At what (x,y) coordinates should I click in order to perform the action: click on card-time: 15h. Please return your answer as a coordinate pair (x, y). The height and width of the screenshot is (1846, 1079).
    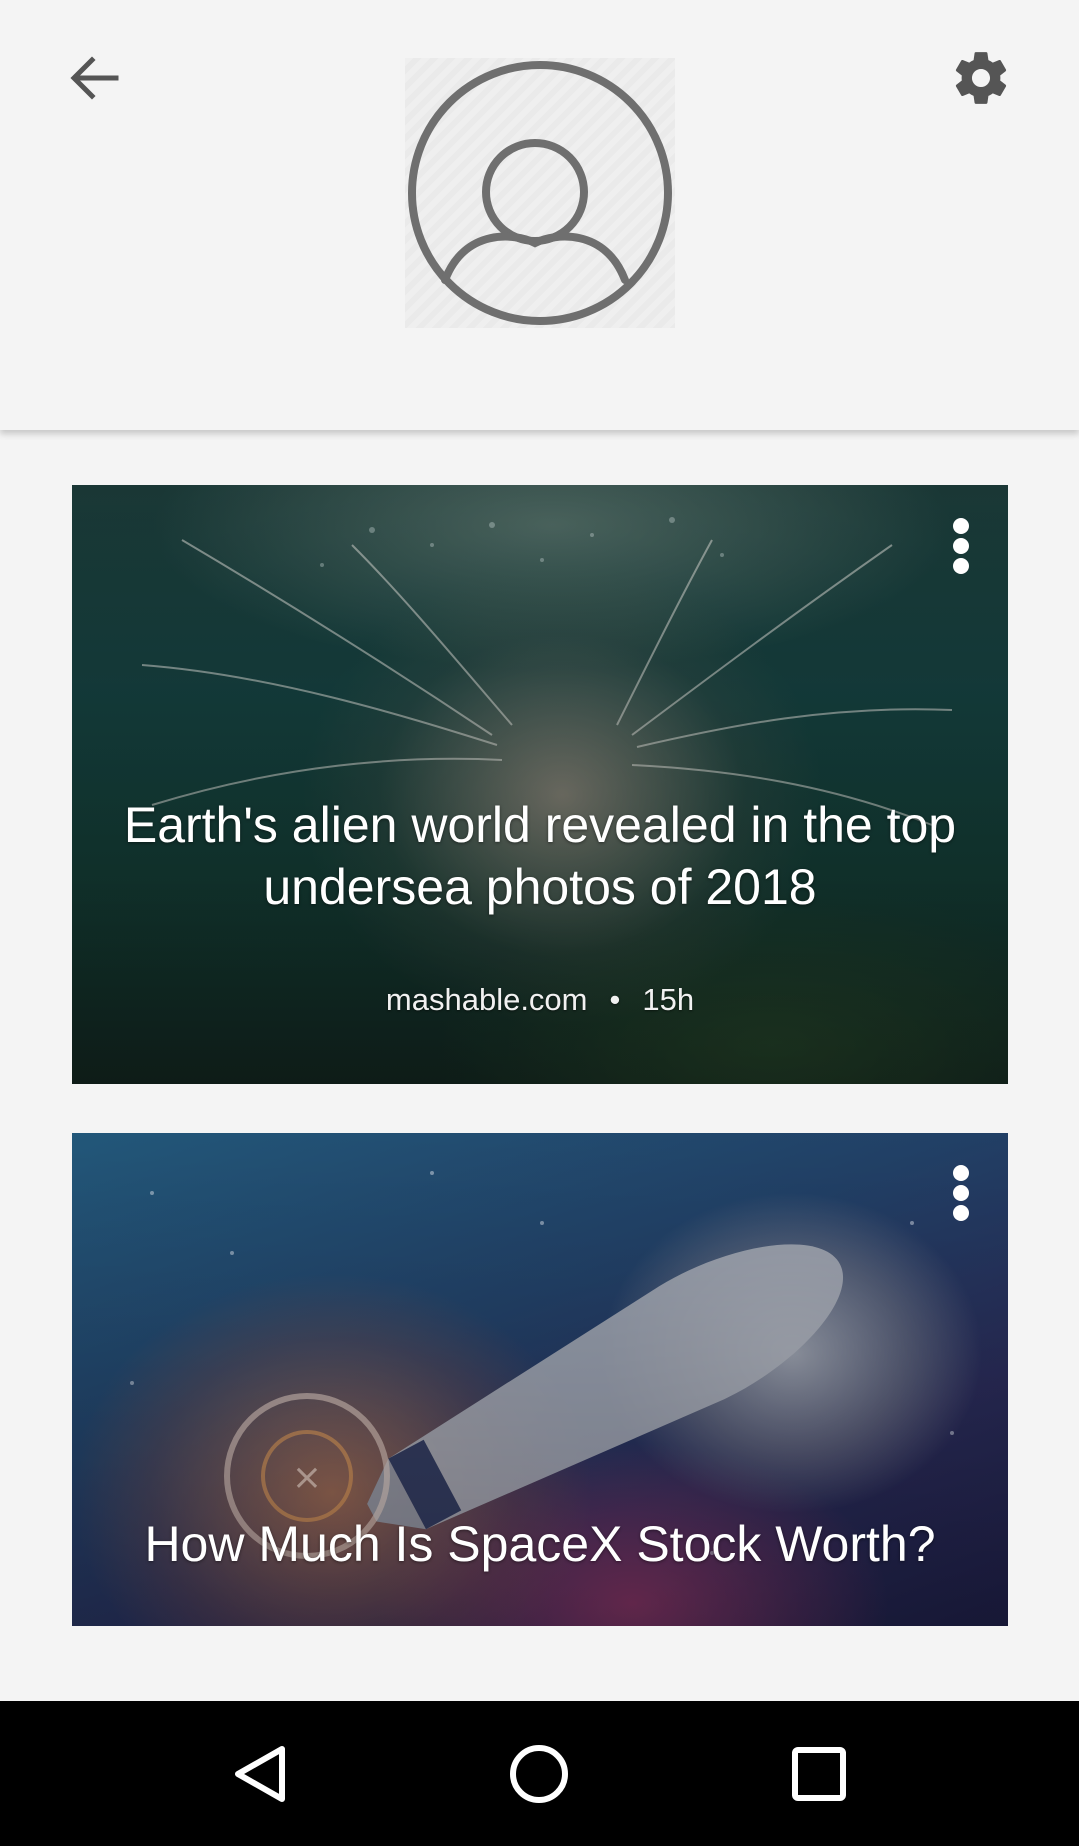
    Looking at the image, I should click on (668, 999).